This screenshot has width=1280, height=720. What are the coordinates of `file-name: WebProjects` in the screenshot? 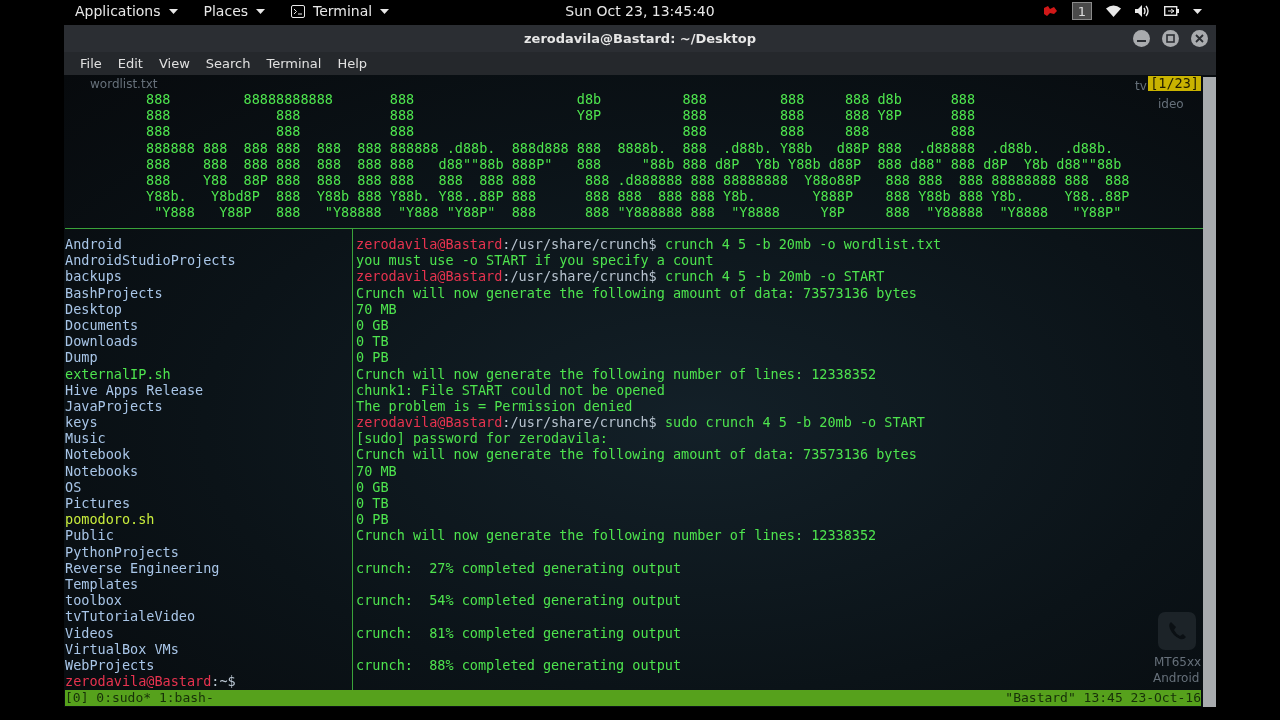 It's located at (110, 665).